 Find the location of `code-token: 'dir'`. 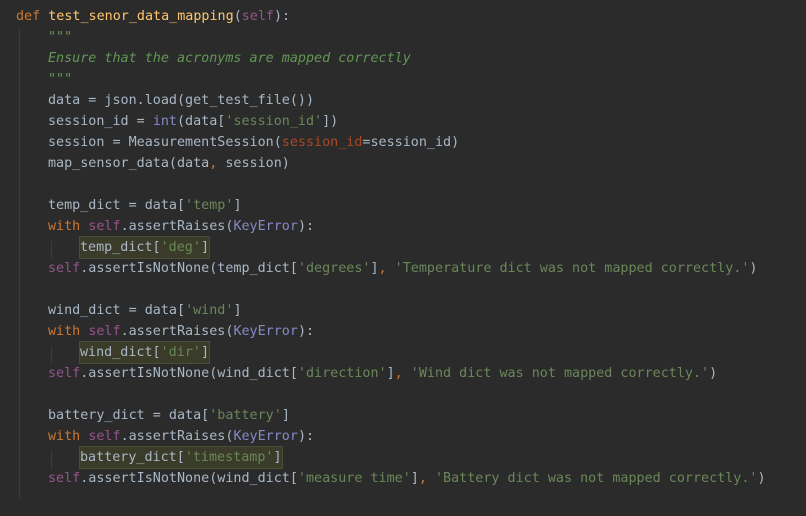

code-token: 'dir' is located at coordinates (180, 352).